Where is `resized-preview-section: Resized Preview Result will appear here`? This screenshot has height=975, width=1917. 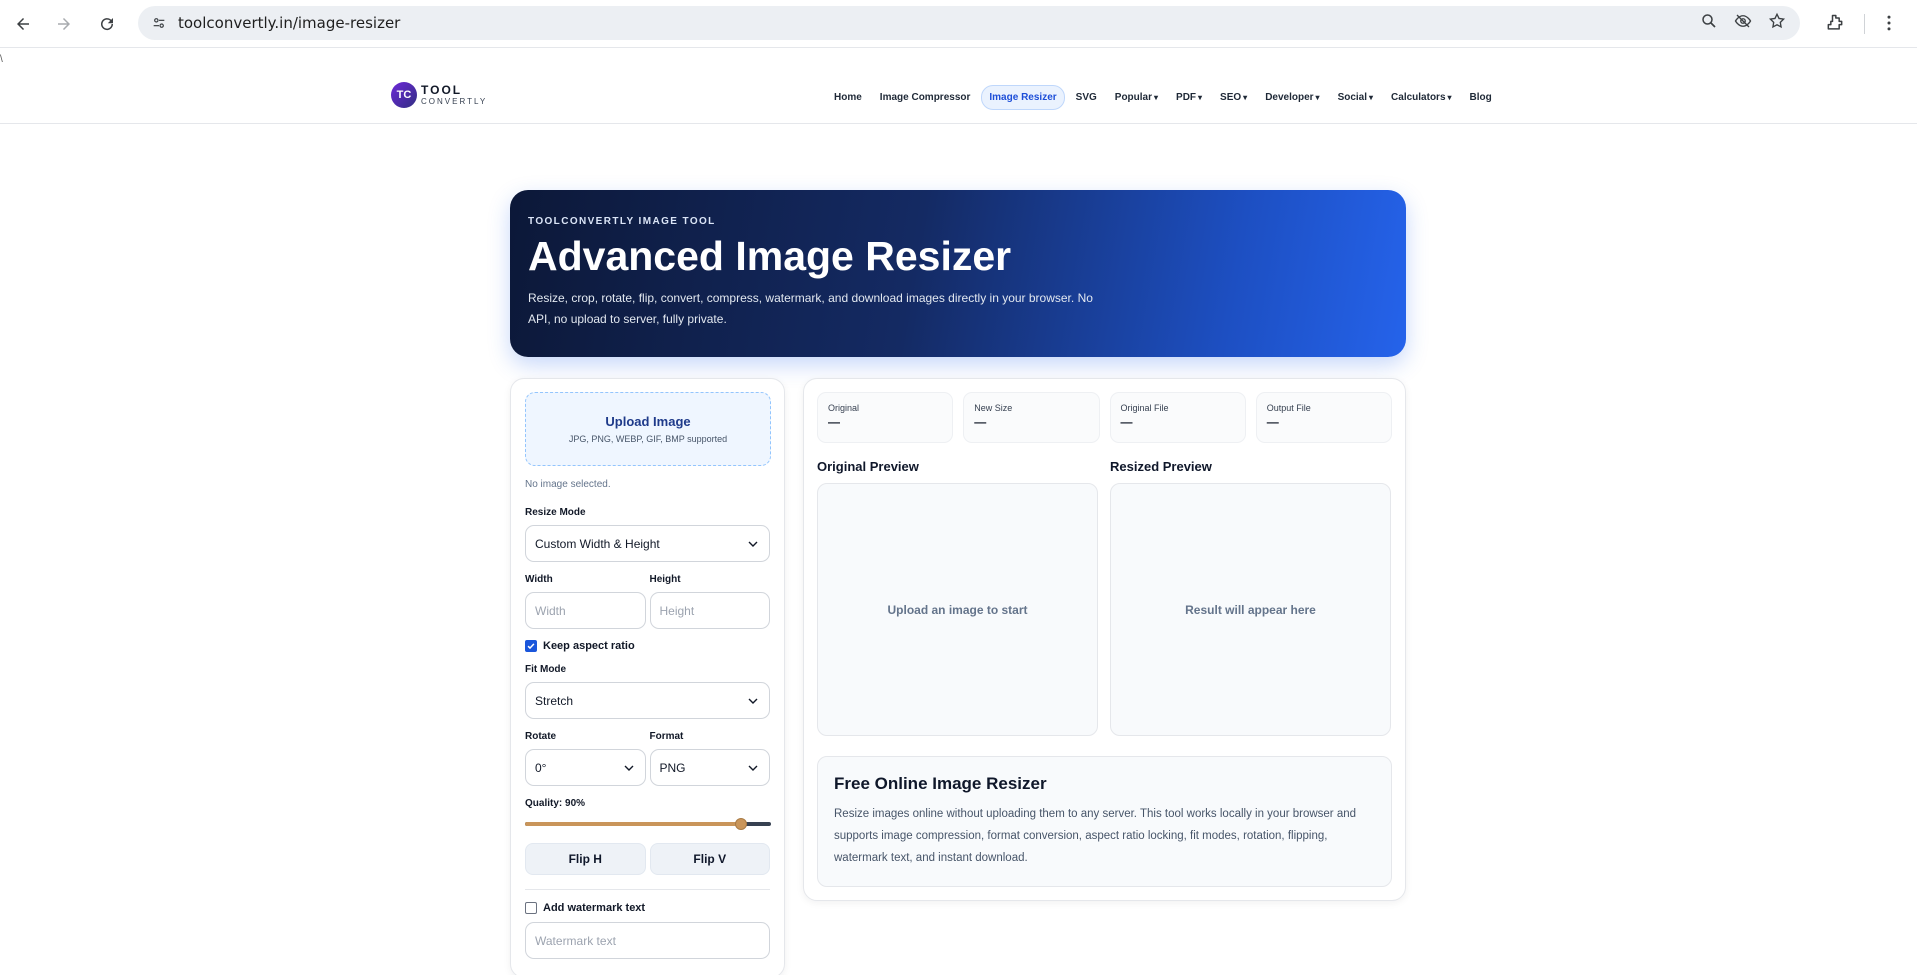 resized-preview-section: Resized Preview Result will appear here is located at coordinates (1250, 597).